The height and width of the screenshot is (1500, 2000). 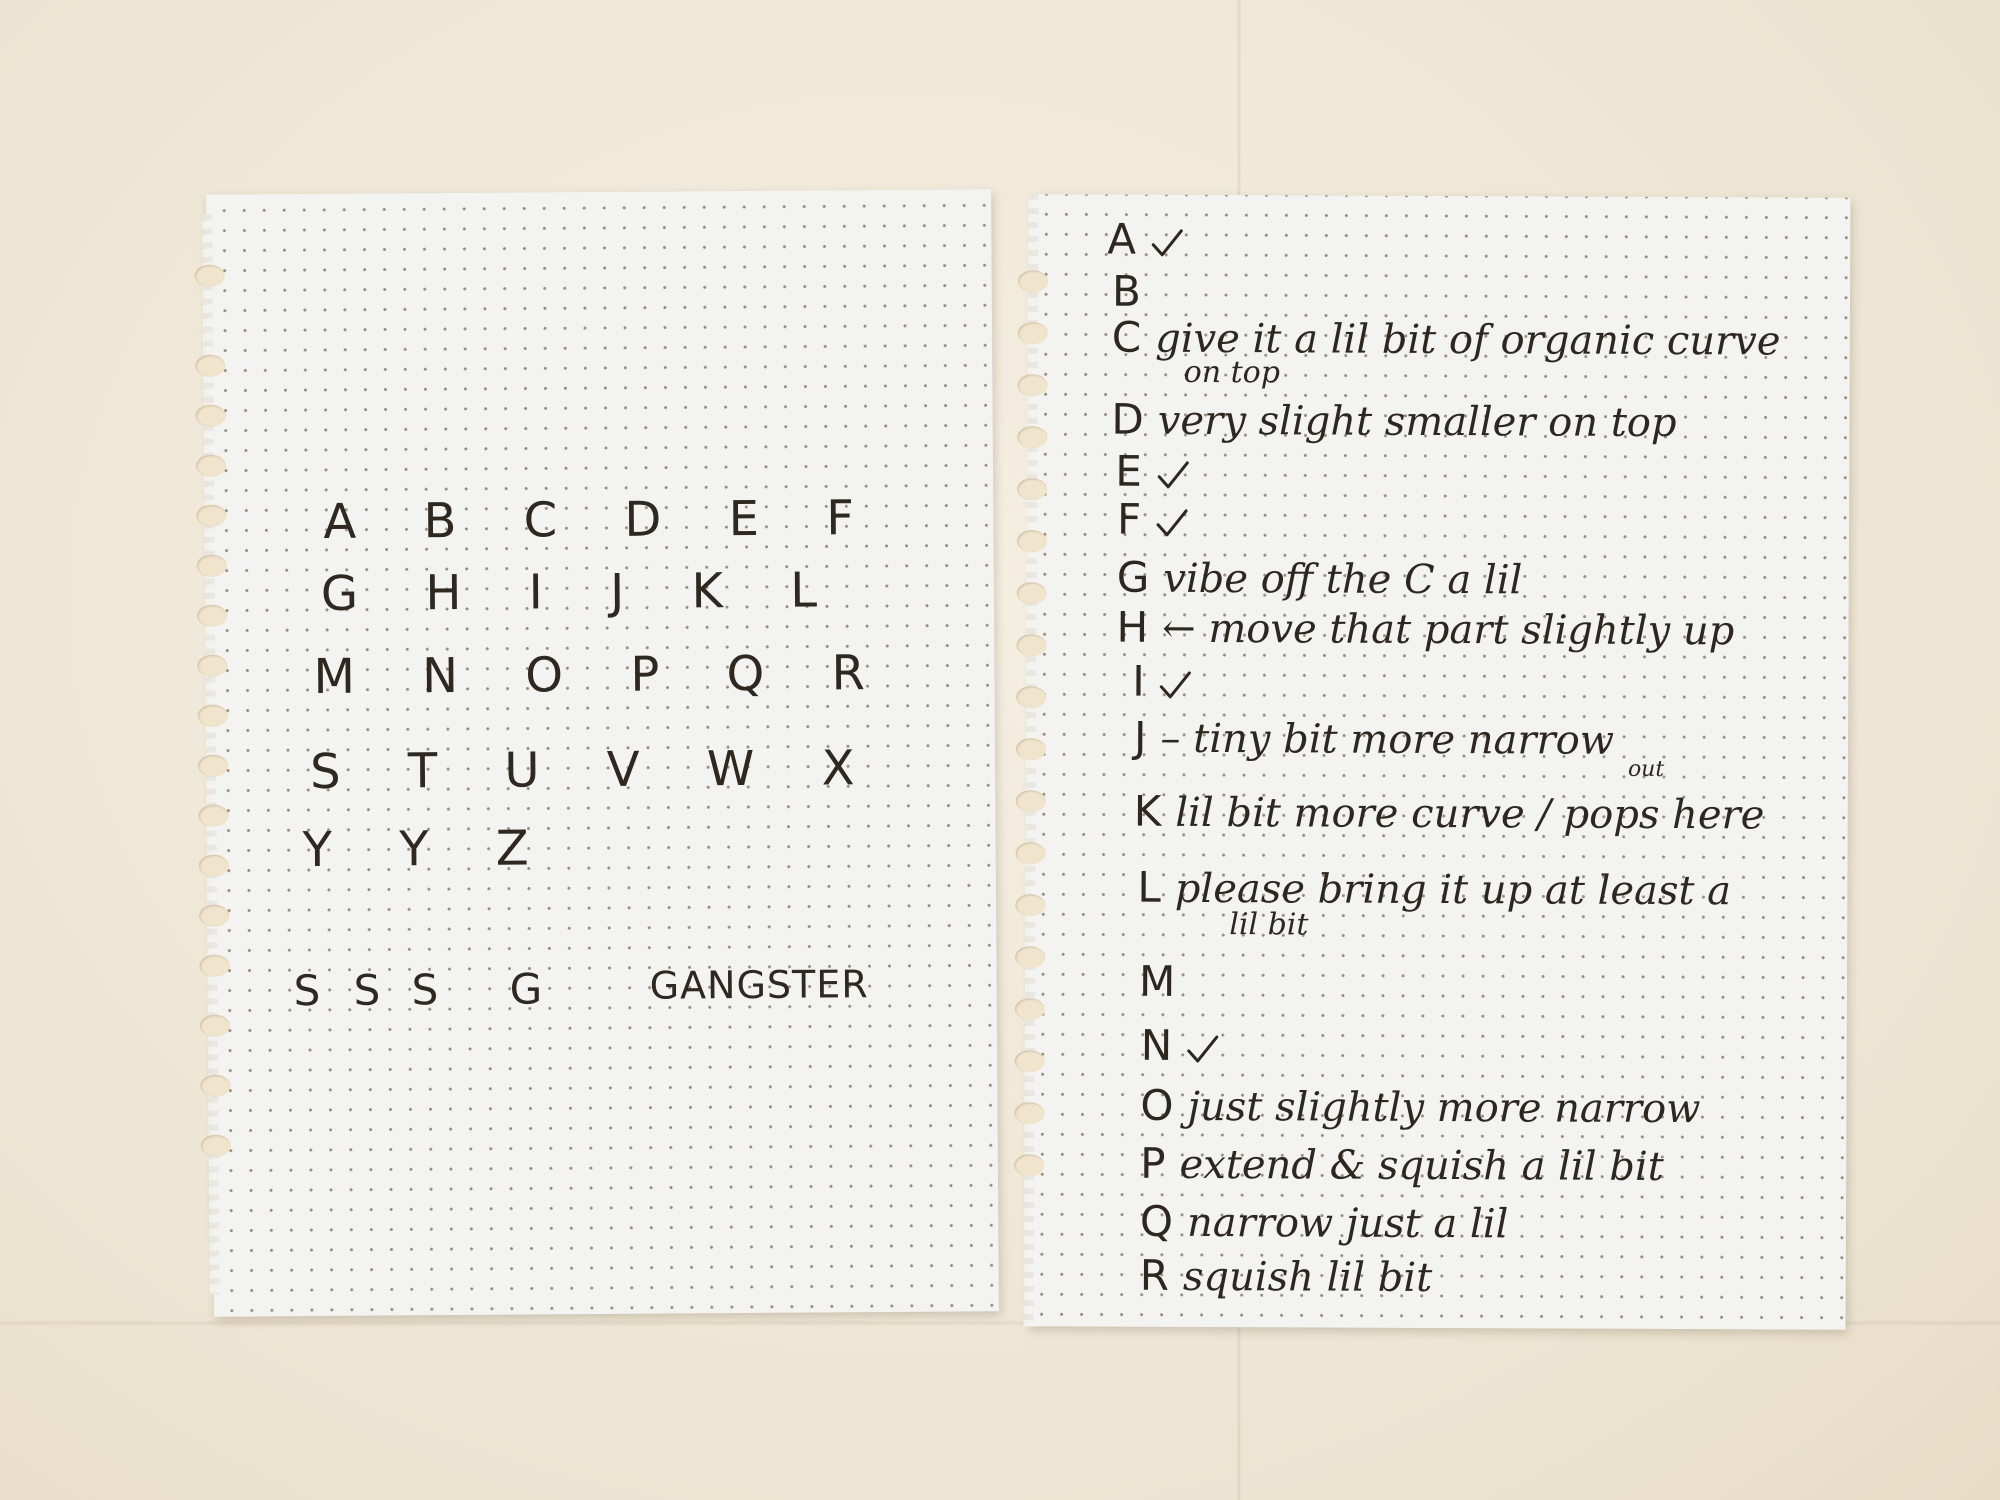 What do you see at coordinates (1444, 1108) in the screenshot?
I see `note-text: just slightly more narrow` at bounding box center [1444, 1108].